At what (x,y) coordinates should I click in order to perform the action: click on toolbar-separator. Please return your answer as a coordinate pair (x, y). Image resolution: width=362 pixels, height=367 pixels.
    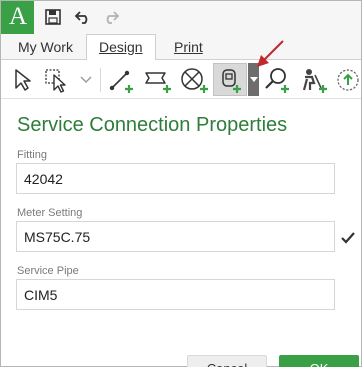
    Looking at the image, I should click on (100, 80).